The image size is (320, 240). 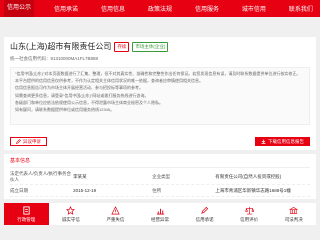 I want to click on disclaimer-line: 如需查询更多信息，请登录“信用中国(山东)”网站或拨打服务热线进行咨询。, so click(x=82, y=95).